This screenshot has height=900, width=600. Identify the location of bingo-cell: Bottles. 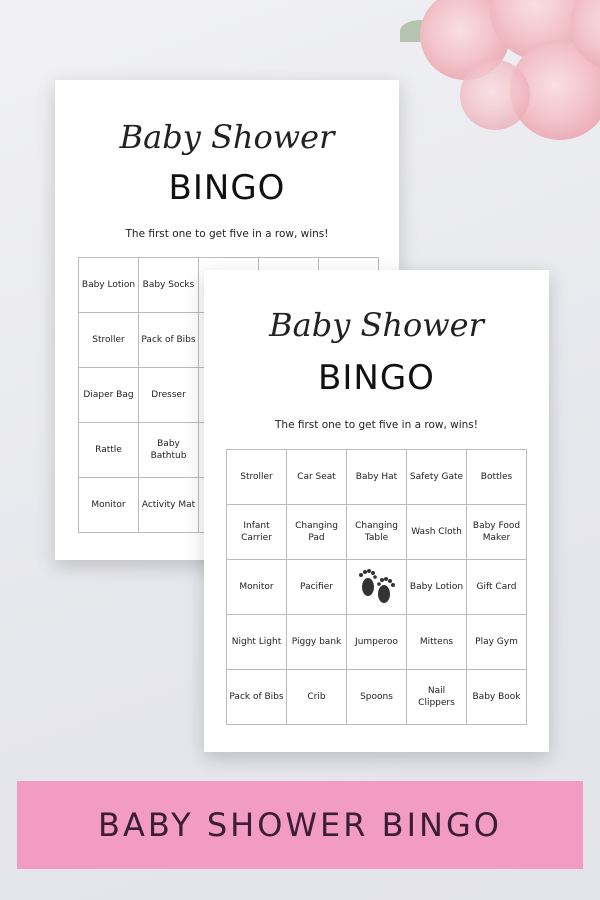
(497, 477).